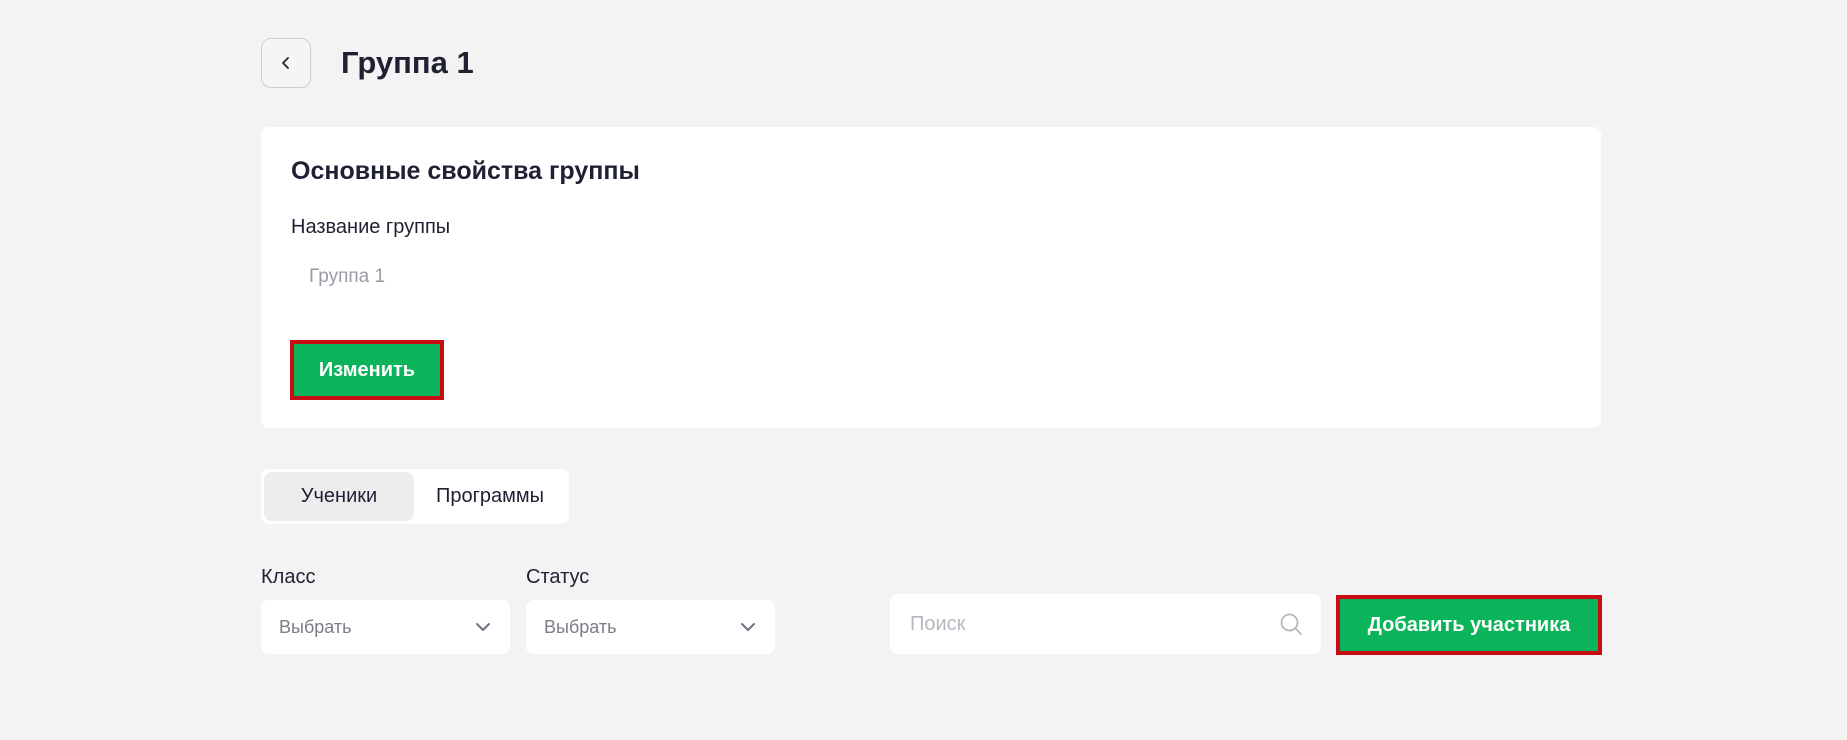 The width and height of the screenshot is (1847, 740). I want to click on search-input, so click(1093, 624).